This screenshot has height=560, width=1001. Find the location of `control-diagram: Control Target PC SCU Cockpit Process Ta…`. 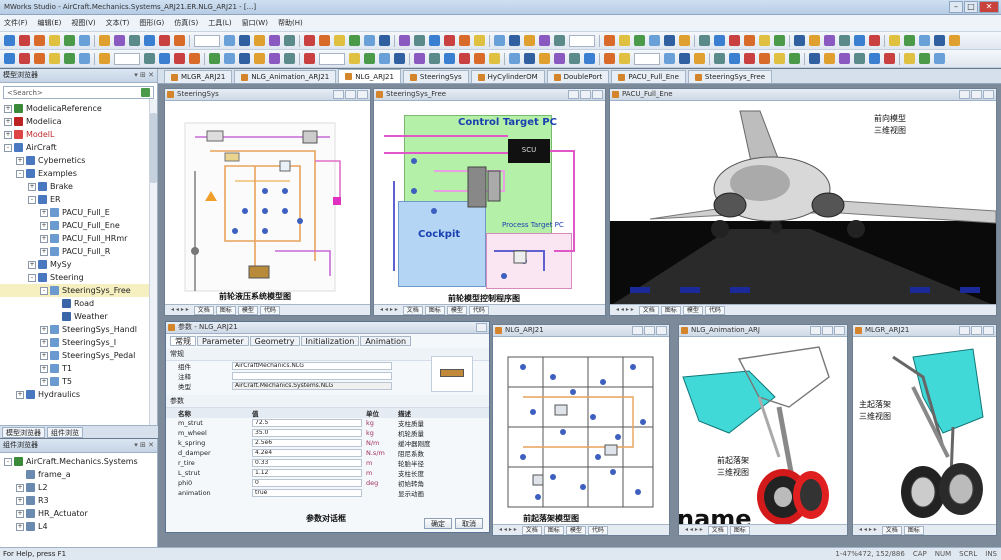

control-diagram: Control Target PC SCU Cockpit Process Ta… is located at coordinates (489, 202).